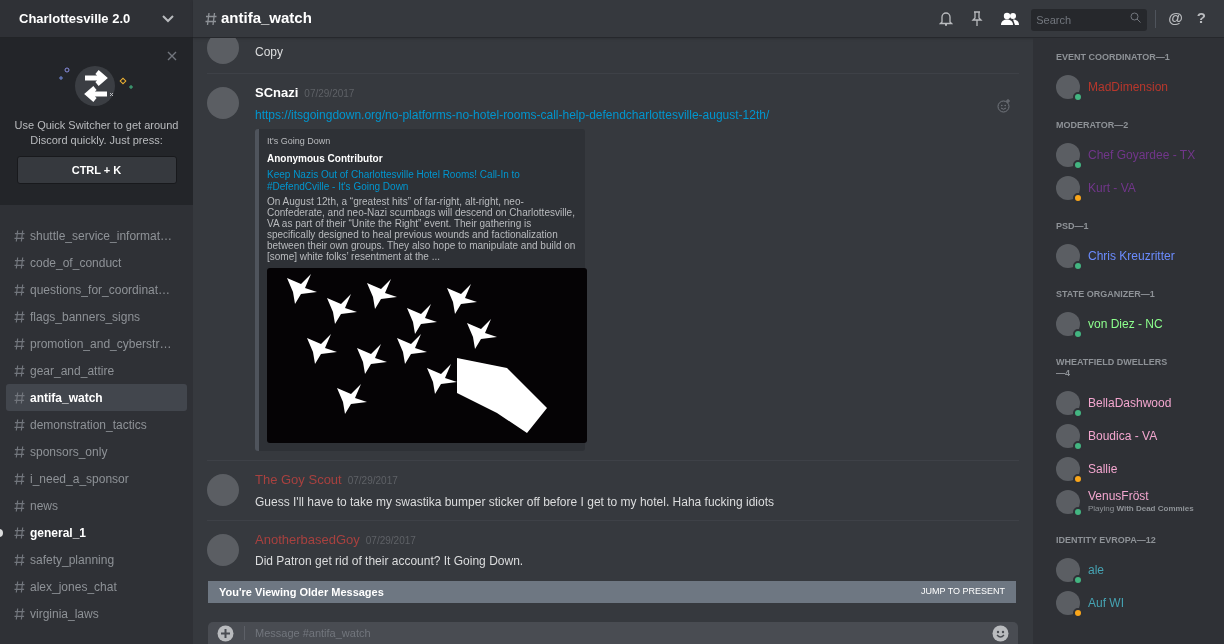 The image size is (1224, 644). I want to click on role-heading: IDENTITY EVROPA—12, so click(1106, 540).